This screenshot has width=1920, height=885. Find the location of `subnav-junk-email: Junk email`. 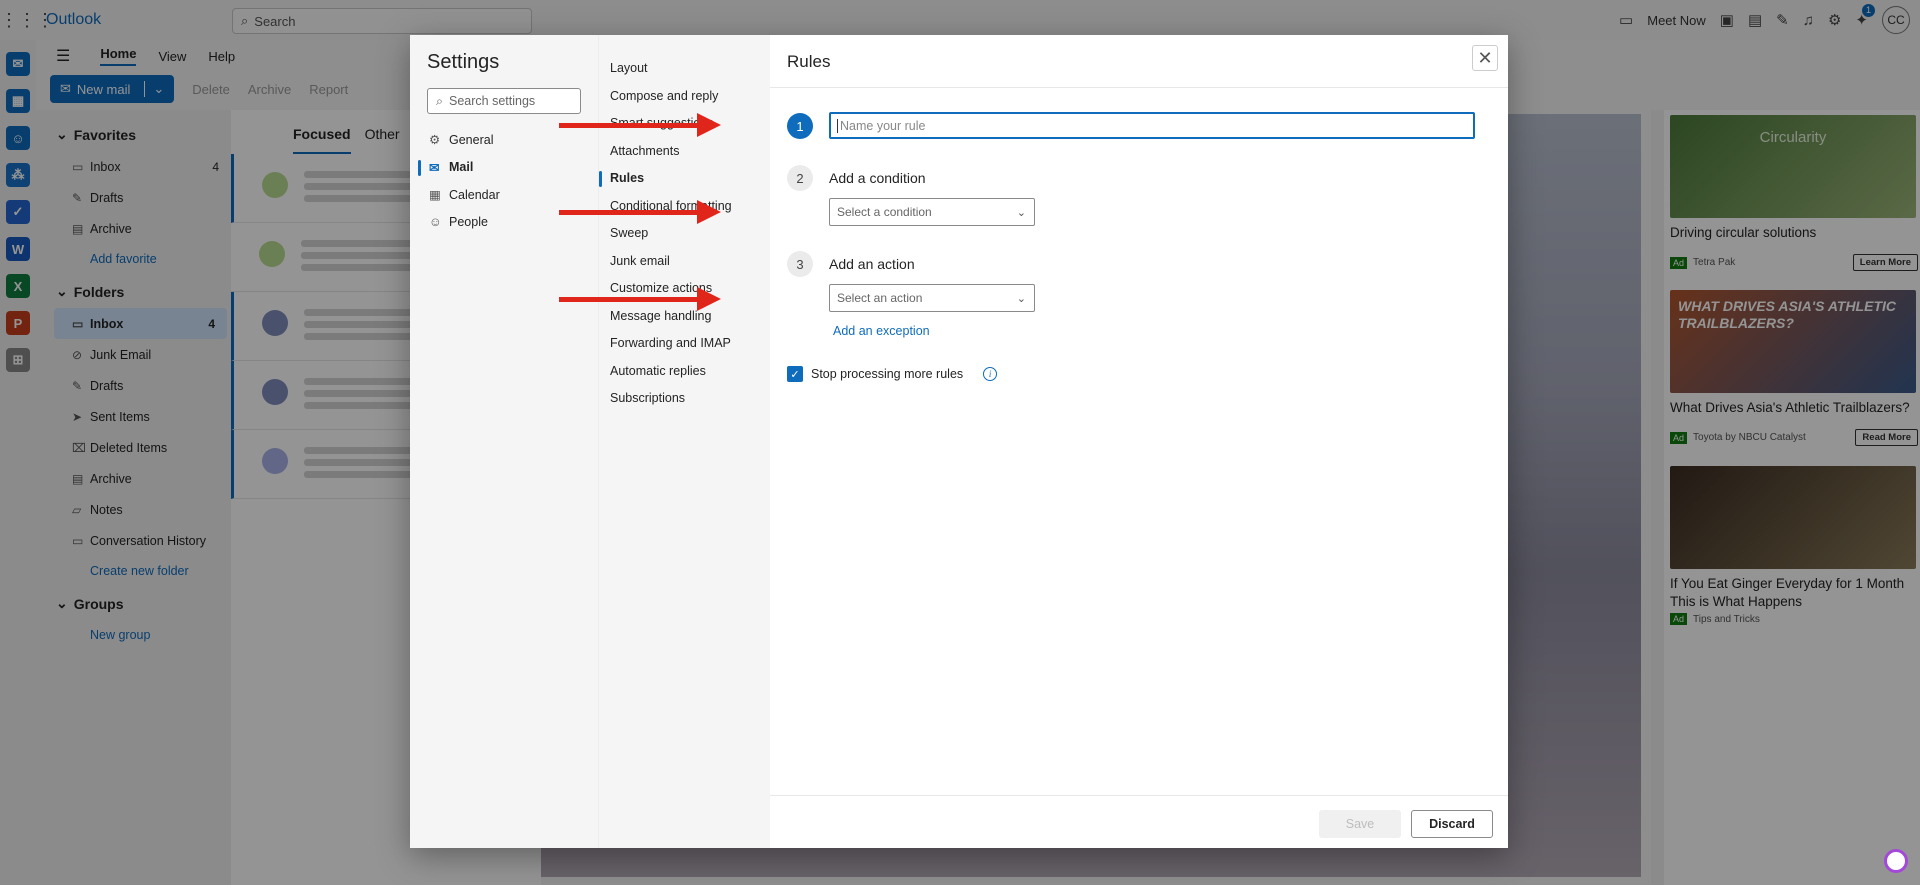

subnav-junk-email: Junk email is located at coordinates (684, 262).